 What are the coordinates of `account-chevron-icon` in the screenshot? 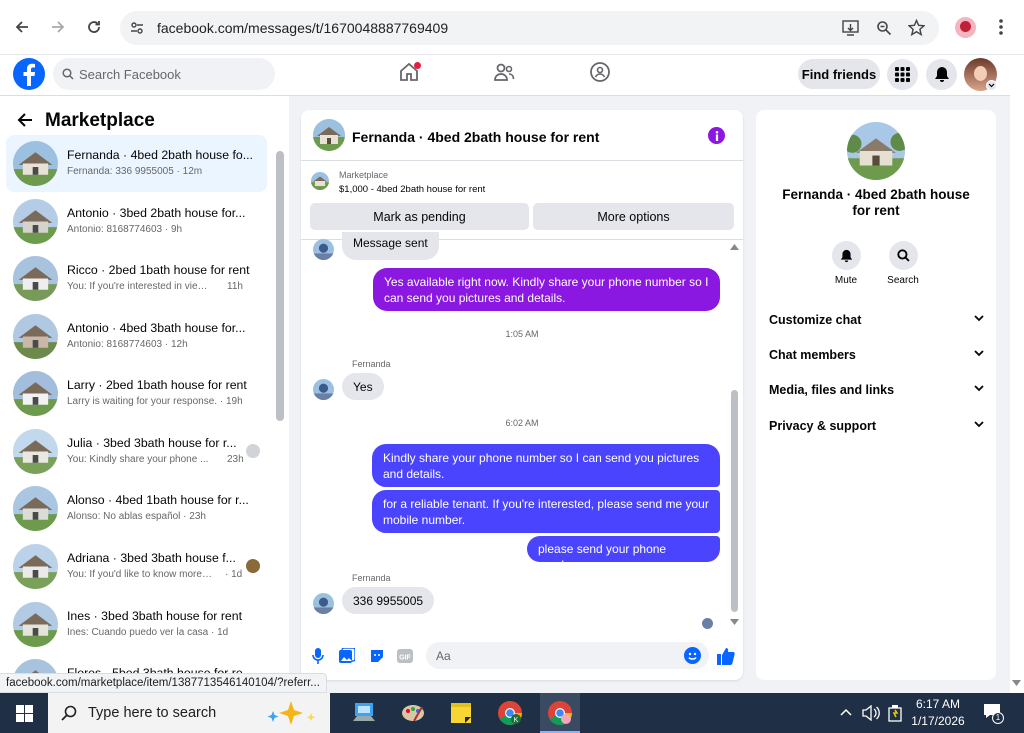 It's located at (991, 85).